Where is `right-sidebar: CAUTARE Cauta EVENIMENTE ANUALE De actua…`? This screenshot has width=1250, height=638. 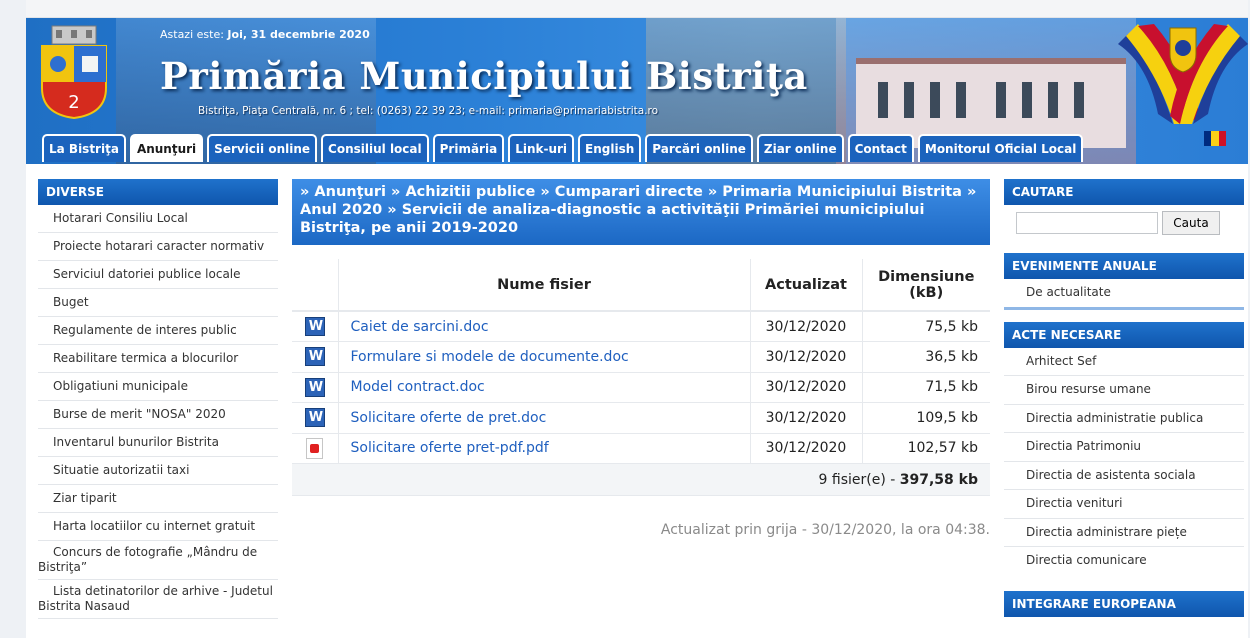 right-sidebar: CAUTARE Cauta EVENIMENTE ANUALE De actua… is located at coordinates (1124, 398).